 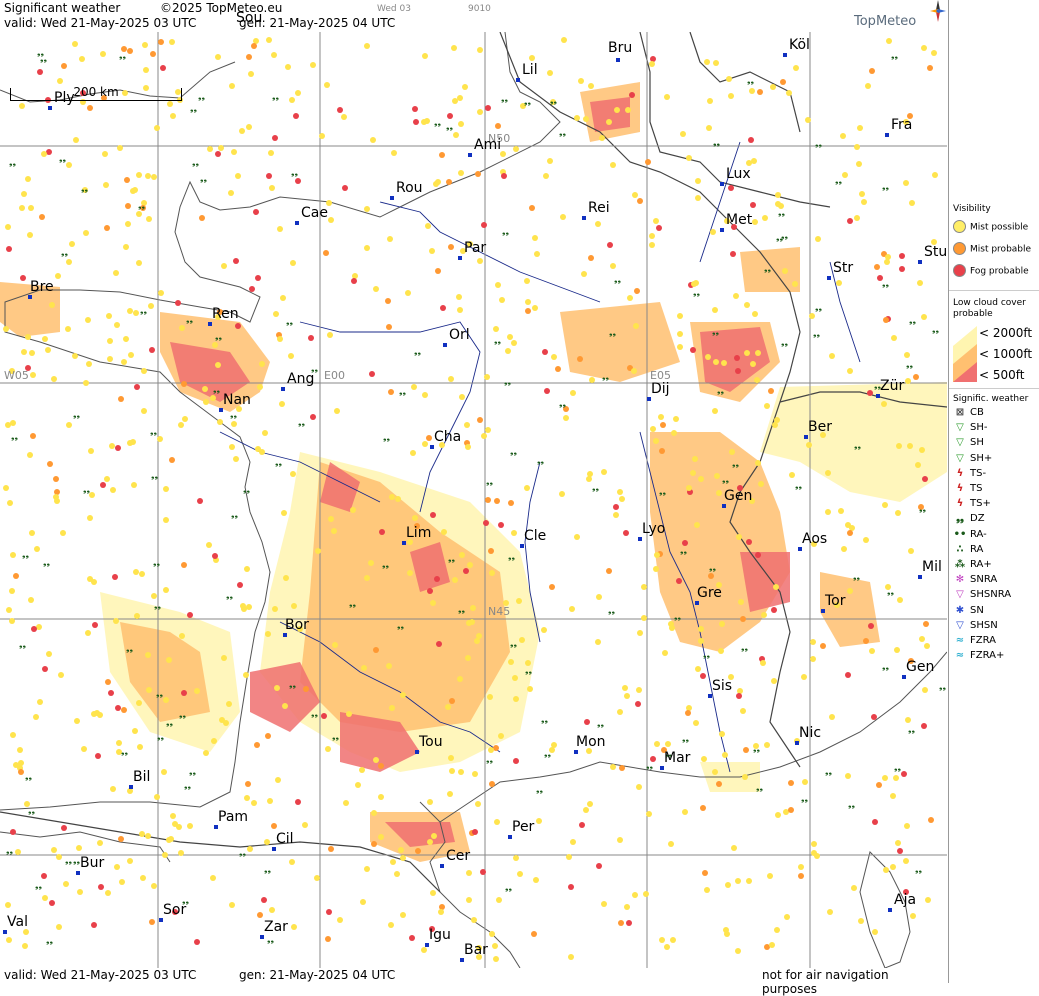 I want to click on city-label: Sis, so click(x=722, y=686).